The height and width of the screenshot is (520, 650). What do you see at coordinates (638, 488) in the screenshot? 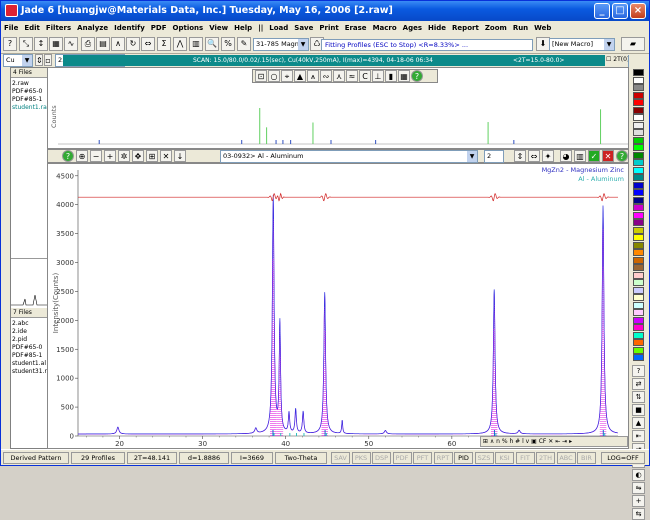
I see `side-tool-icon: ⇋` at bounding box center [638, 488].